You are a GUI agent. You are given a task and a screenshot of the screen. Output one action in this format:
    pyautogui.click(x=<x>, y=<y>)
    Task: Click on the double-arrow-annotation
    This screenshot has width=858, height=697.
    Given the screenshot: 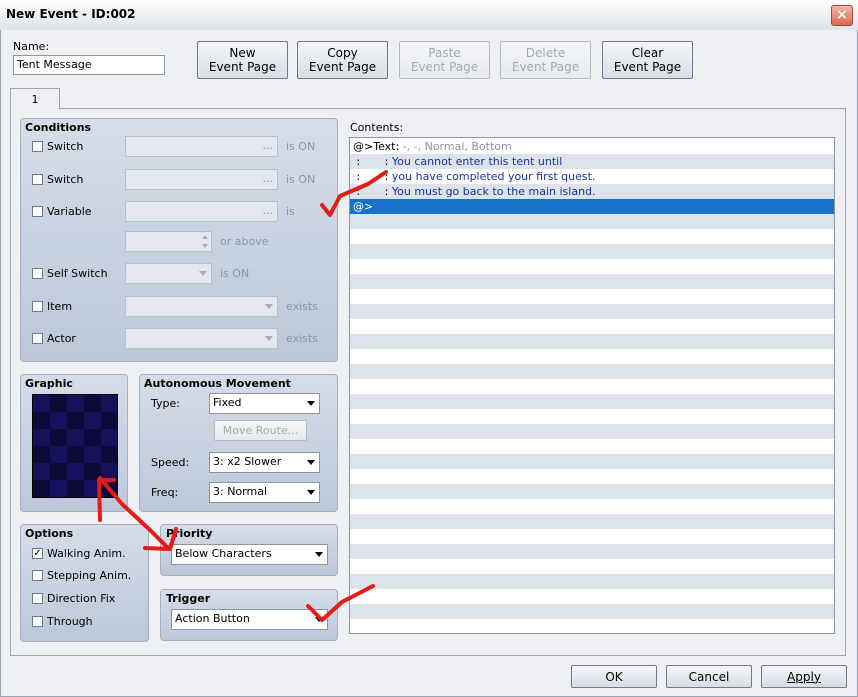 What is the action you would take?
    pyautogui.click(x=134, y=513)
    